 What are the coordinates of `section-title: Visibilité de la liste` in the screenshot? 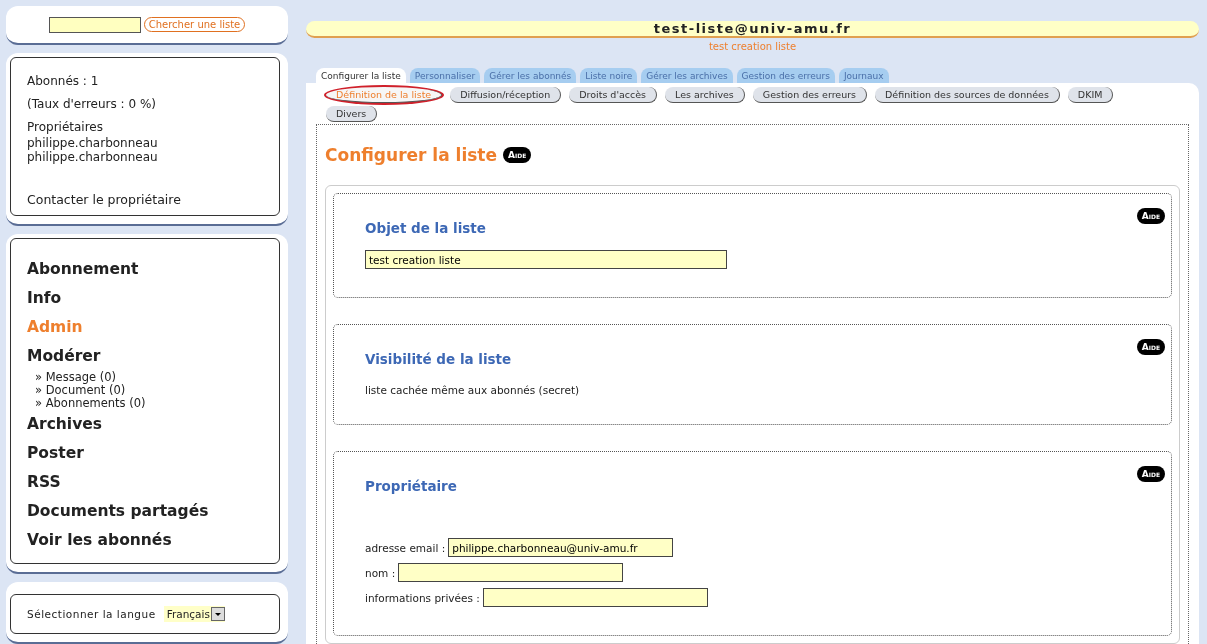 It's located at (439, 359).